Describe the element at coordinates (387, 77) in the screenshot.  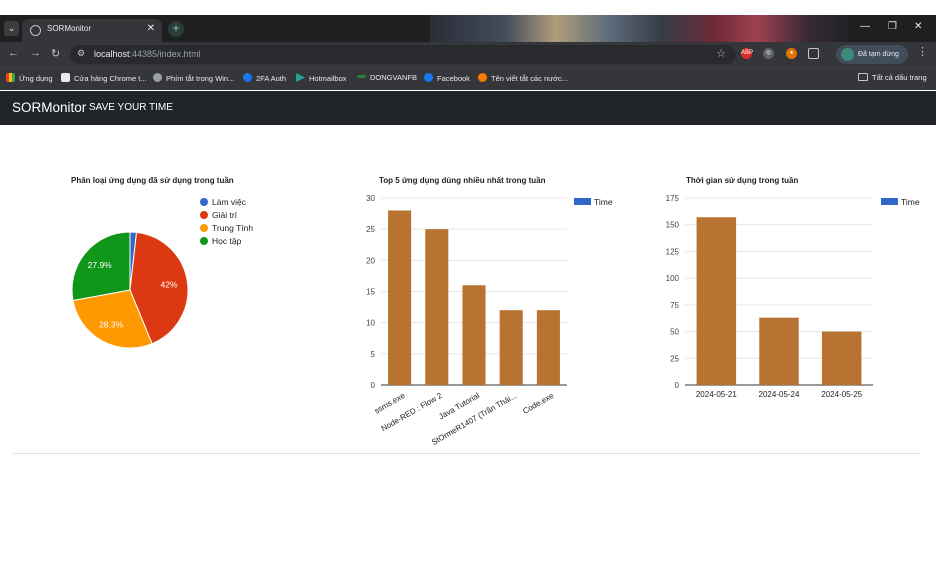
I see `bookmark-dongvanfb: DONGVANFB` at that location.